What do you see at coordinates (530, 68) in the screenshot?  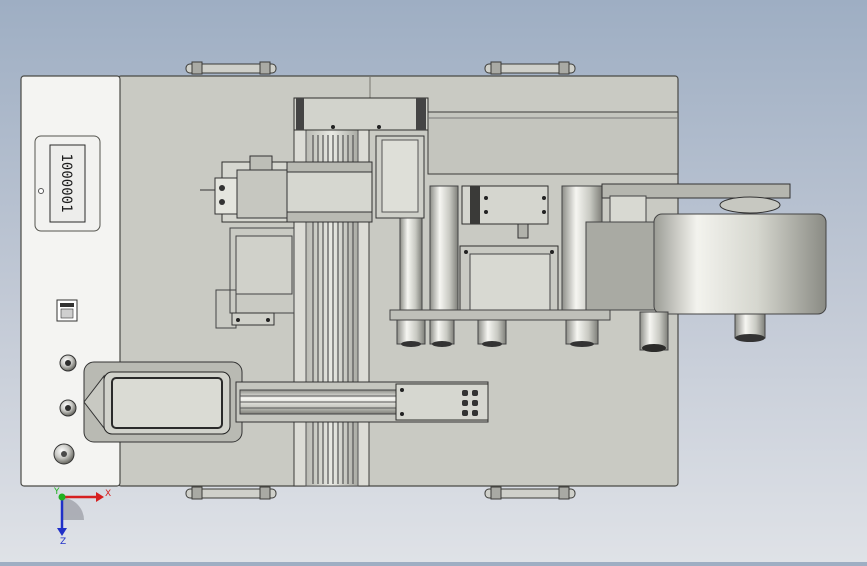 I see `handle-top-right` at bounding box center [530, 68].